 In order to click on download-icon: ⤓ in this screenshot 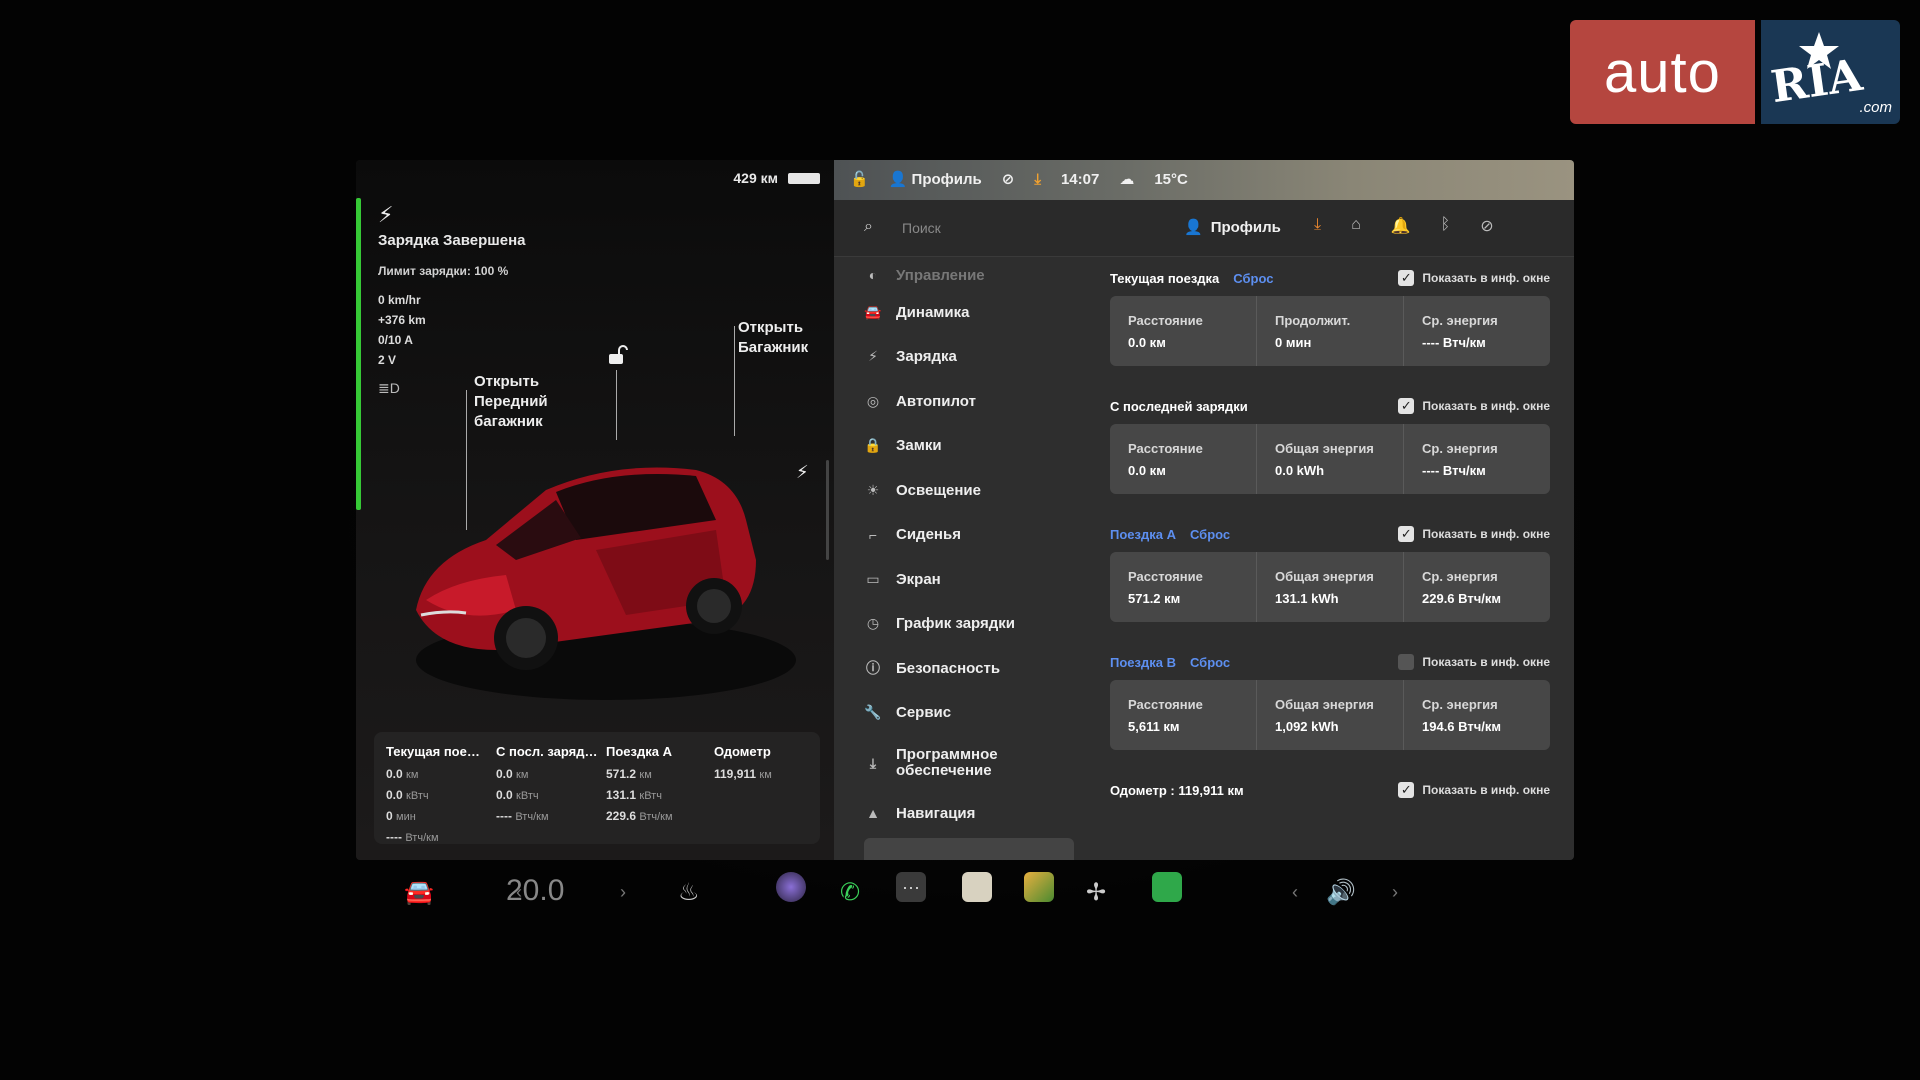, I will do `click(1317, 226)`.